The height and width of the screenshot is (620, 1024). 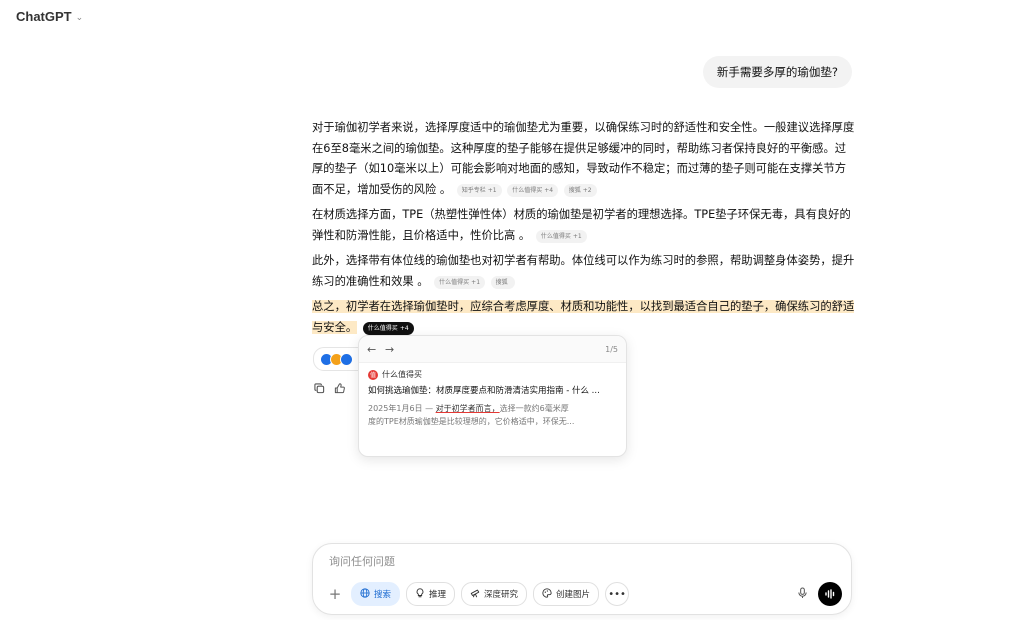 I want to click on model-selector: ChatGPT ⌄, so click(x=49, y=16).